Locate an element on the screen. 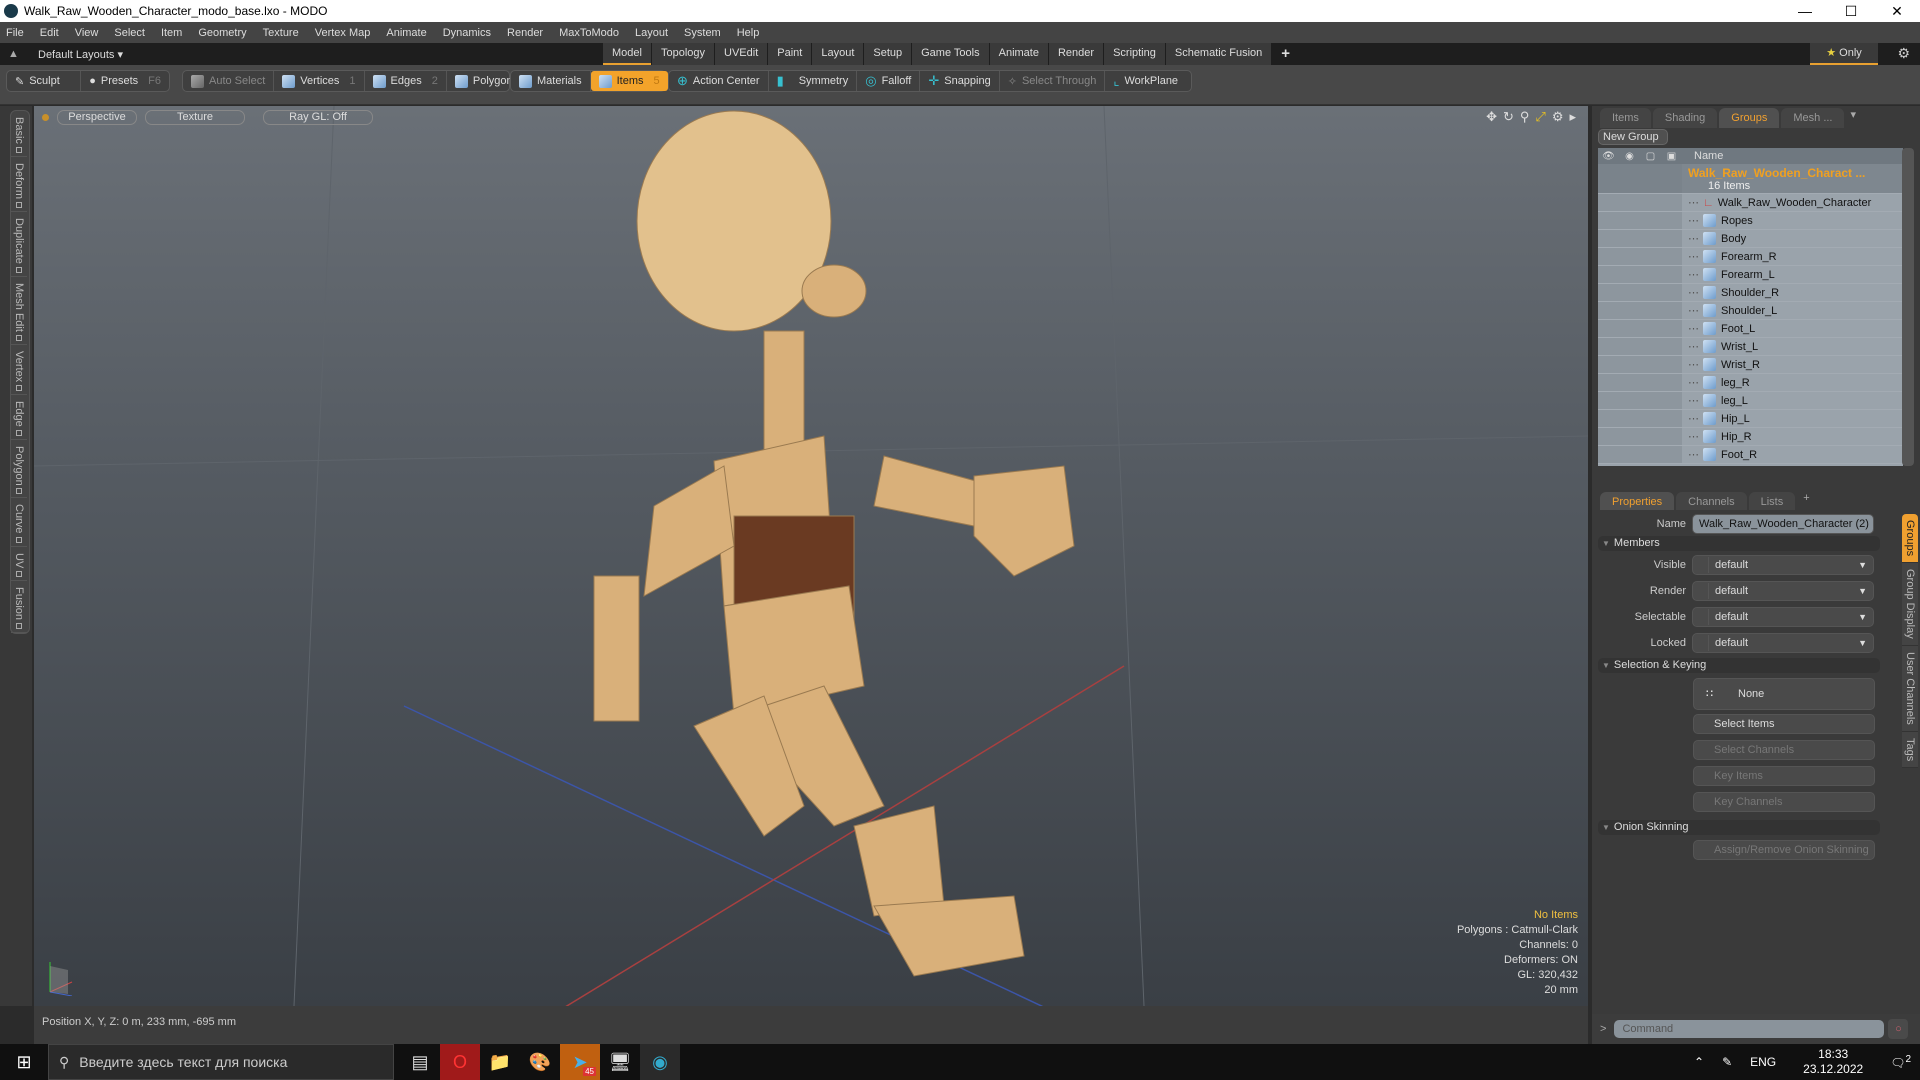 This screenshot has width=1920, height=1080. list-item: ⋯ leg_R is located at coordinates (1750, 383).